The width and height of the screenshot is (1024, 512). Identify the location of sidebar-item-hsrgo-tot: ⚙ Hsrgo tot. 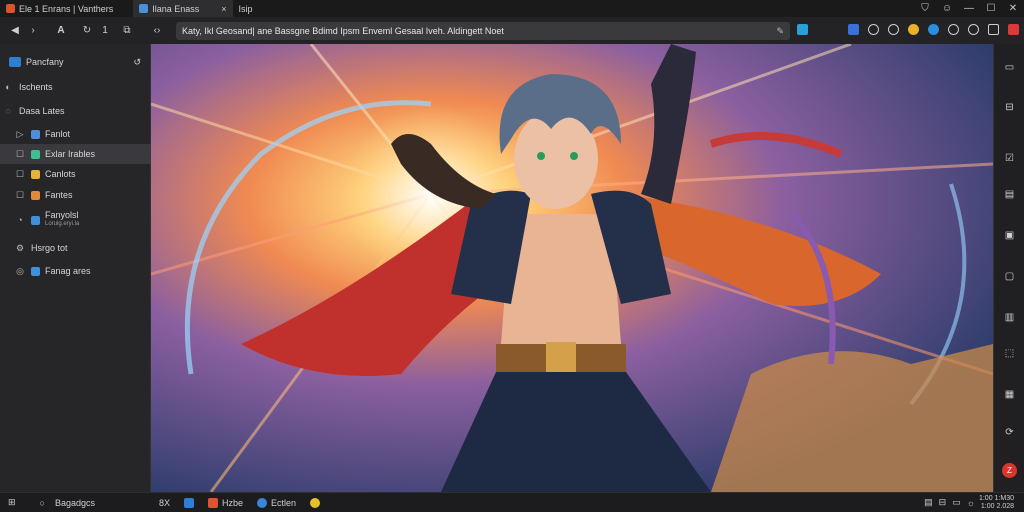
(75, 248).